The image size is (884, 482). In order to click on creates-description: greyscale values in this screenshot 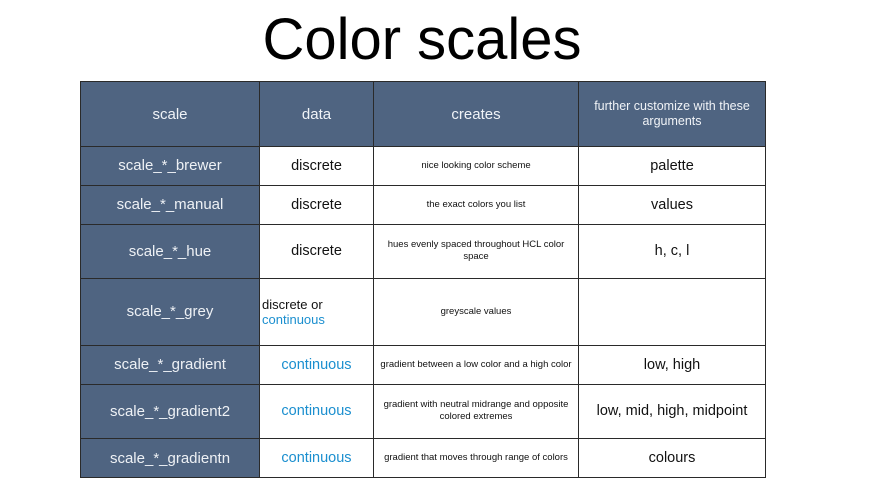, I will do `click(476, 312)`.